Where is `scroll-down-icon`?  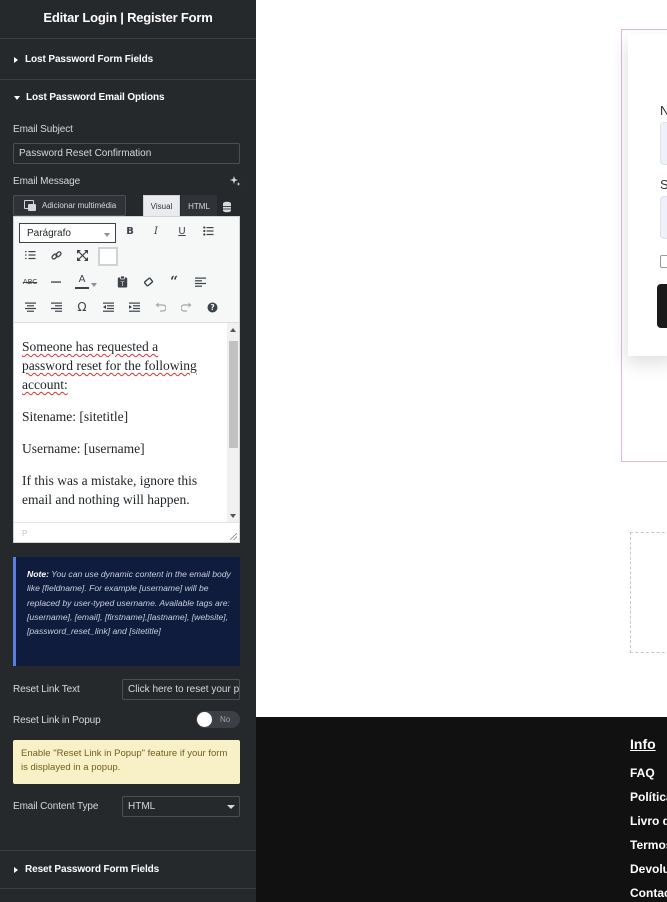
scroll-down-icon is located at coordinates (233, 516).